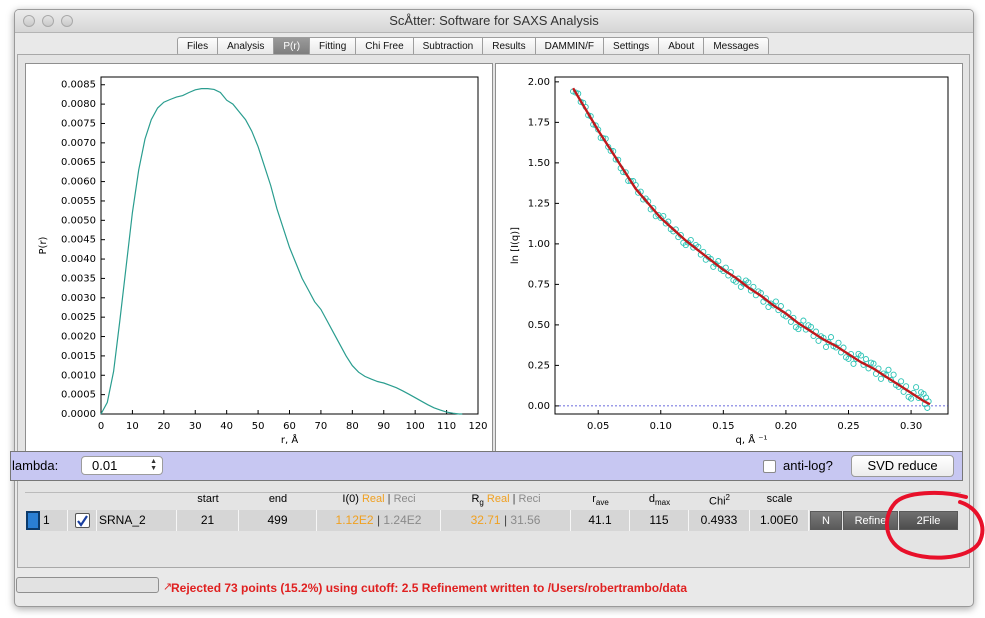 The image size is (985, 618). I want to click on y-tick-label: 0.0085, so click(78, 85).